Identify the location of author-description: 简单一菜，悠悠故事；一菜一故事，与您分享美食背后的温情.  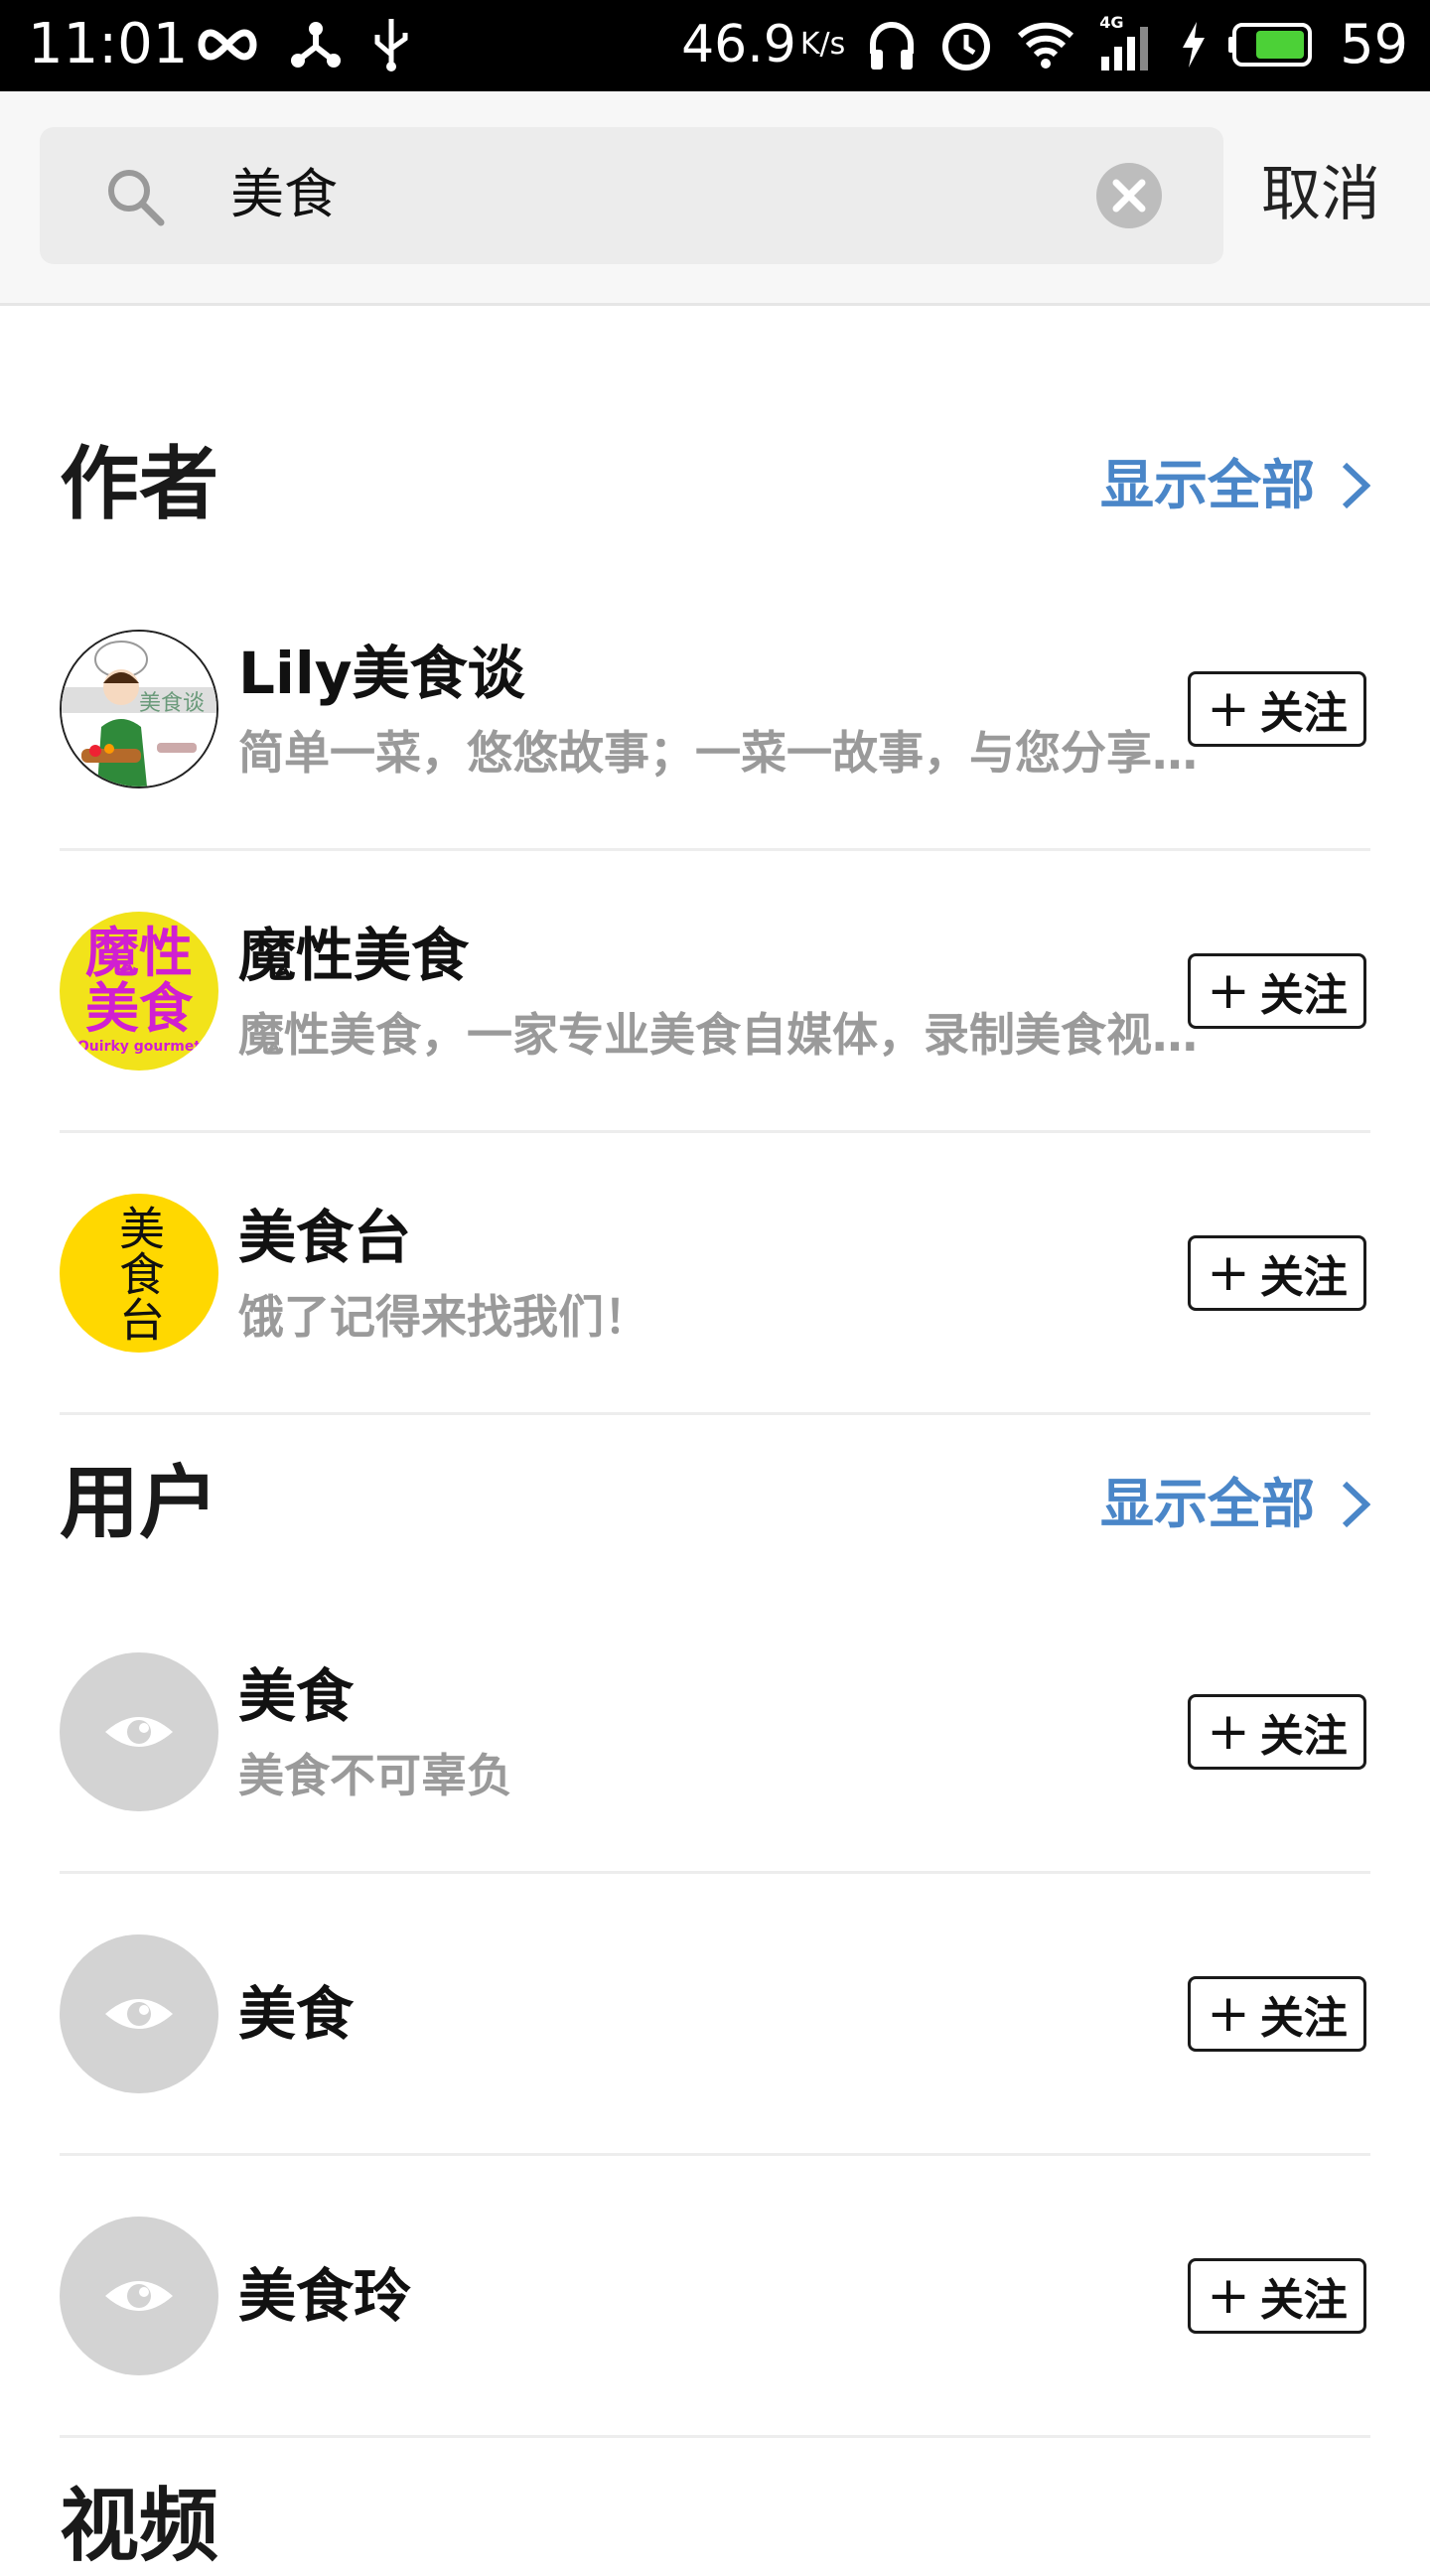
(735, 753).